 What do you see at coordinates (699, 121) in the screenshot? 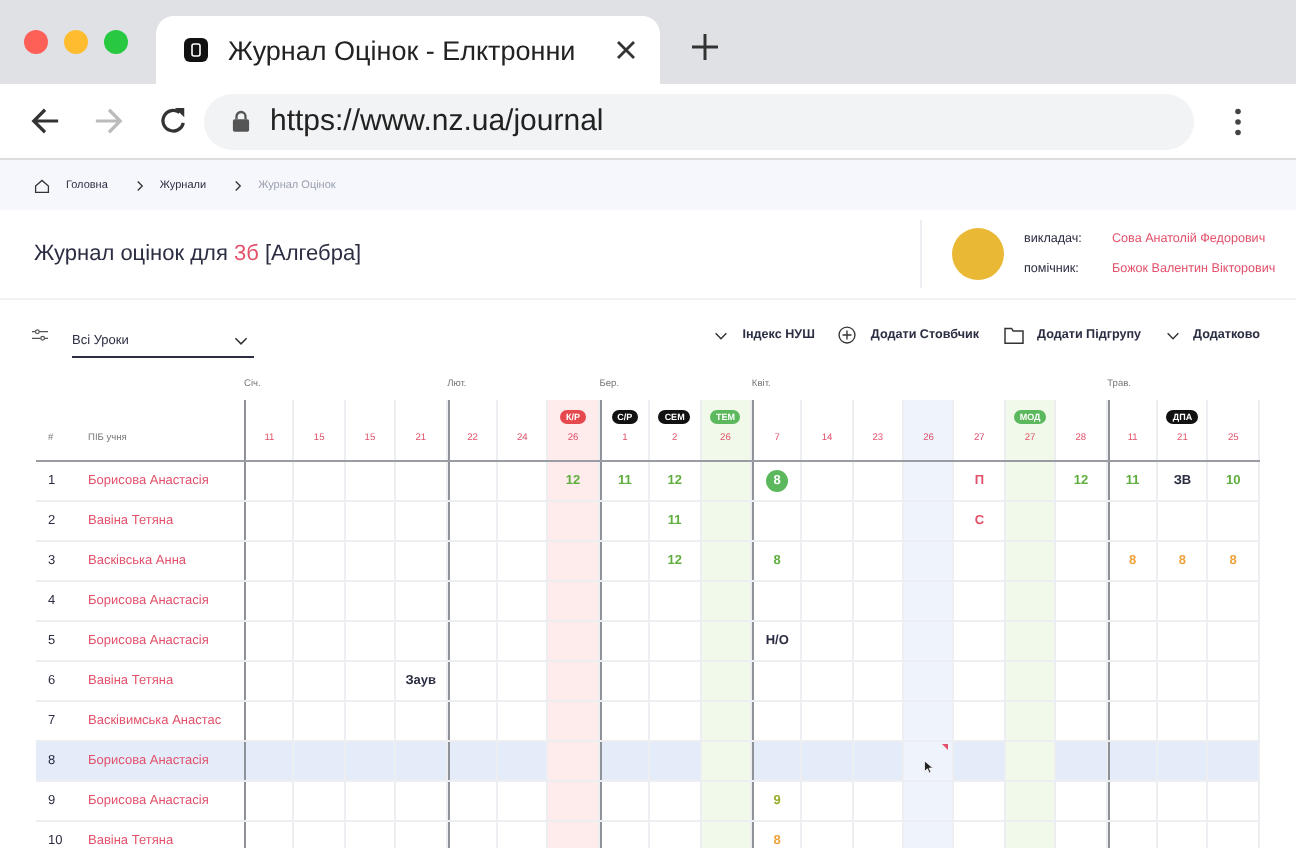
I see `address-field: https://www.nz.ua/journal` at bounding box center [699, 121].